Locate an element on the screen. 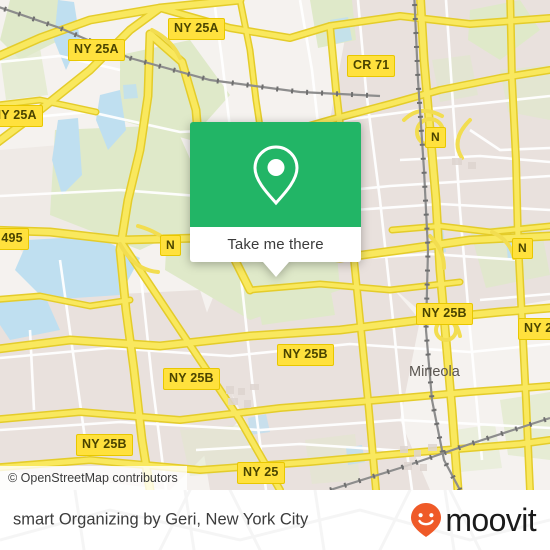 This screenshot has width=550, height=550. road-shield-cr71: CR 71 is located at coordinates (371, 66).